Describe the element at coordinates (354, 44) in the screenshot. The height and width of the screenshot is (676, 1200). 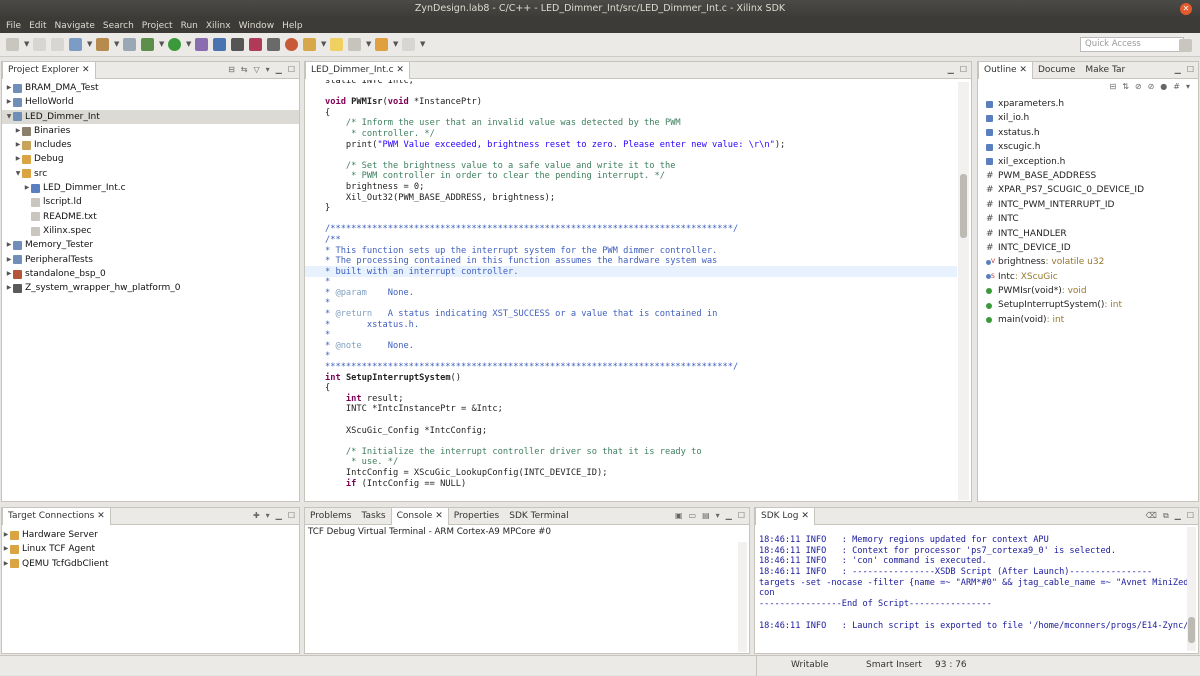
I see `prev-annotation-icon` at that location.